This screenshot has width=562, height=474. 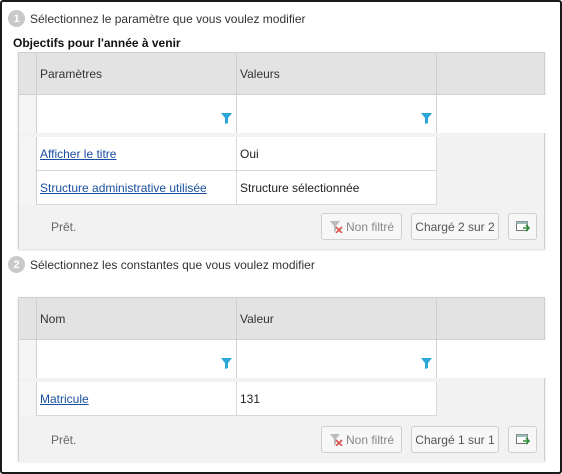 What do you see at coordinates (16, 18) in the screenshot?
I see `step-number-badge: 1` at bounding box center [16, 18].